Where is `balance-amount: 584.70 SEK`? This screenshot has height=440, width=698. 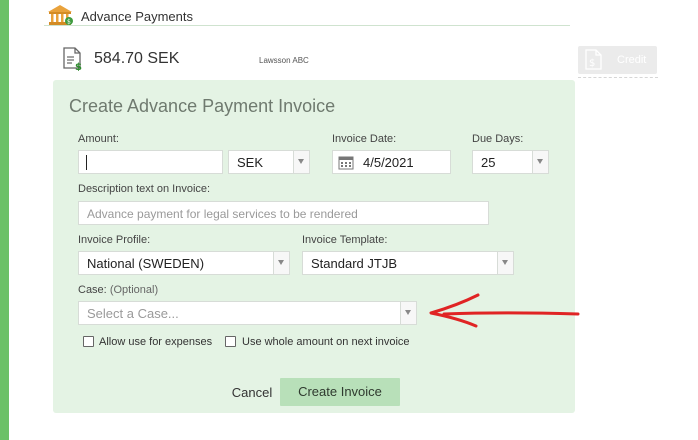 balance-amount: 584.70 SEK is located at coordinates (137, 58).